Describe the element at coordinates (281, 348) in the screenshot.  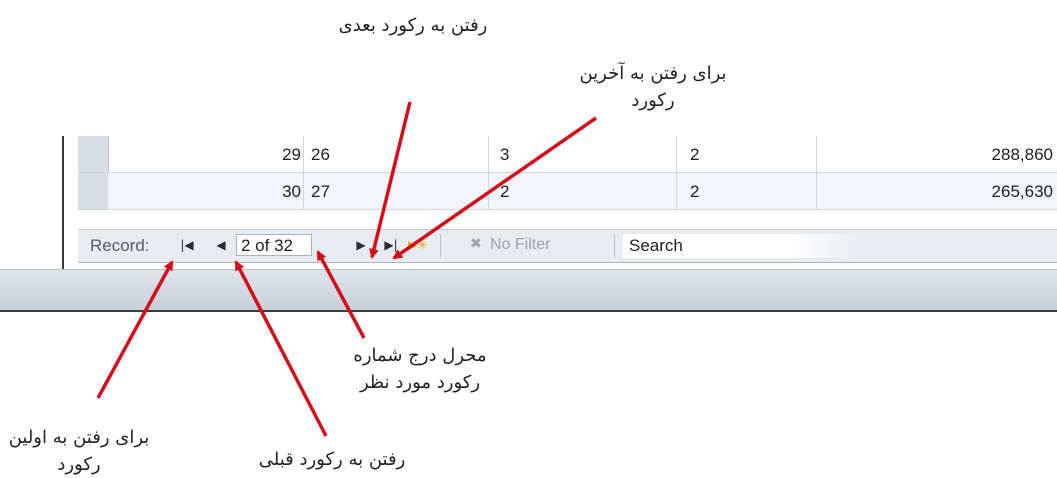
I see `arrow-previous-record` at that location.